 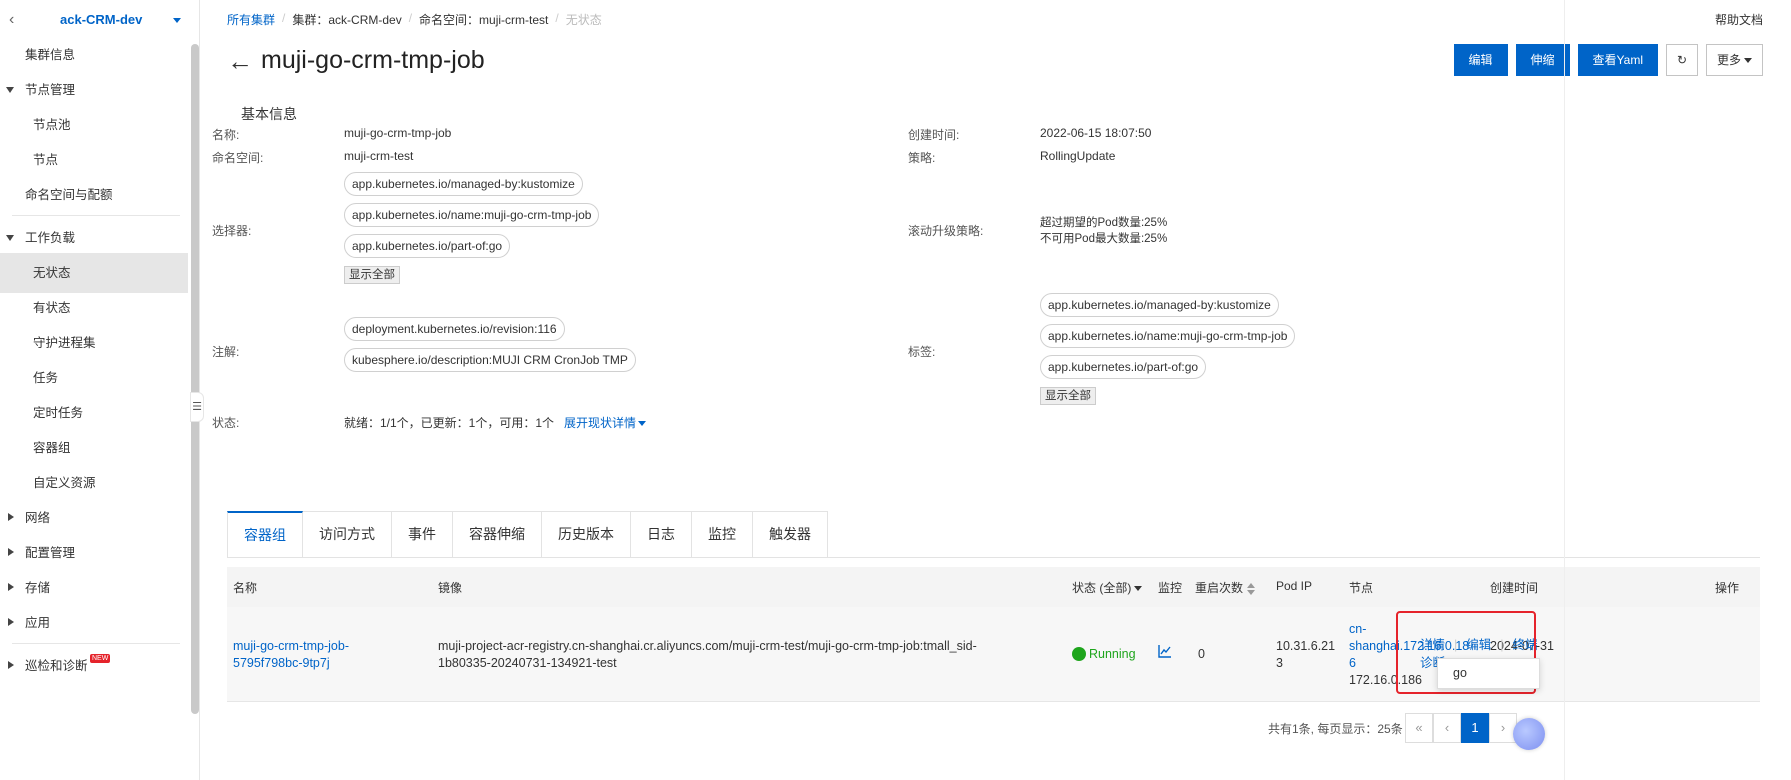 I want to click on col-status-label: 状态 (全部), so click(x=1102, y=588).